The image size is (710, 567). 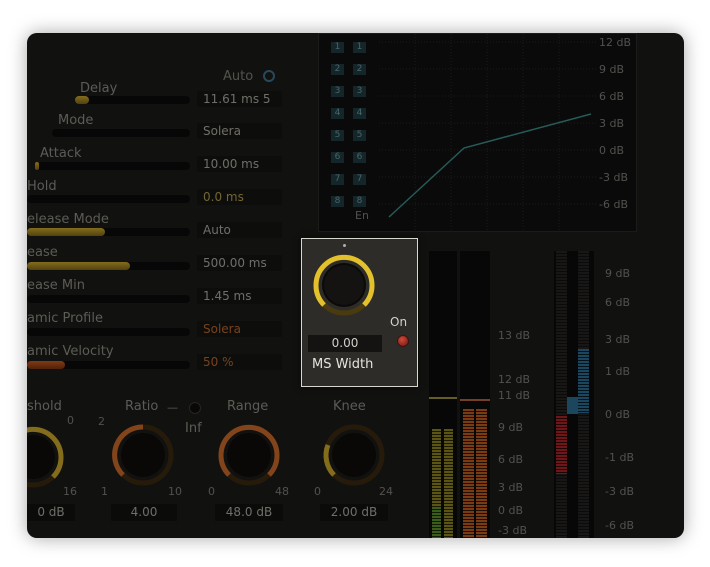 What do you see at coordinates (47, 457) in the screenshot?
I see `threshold-knob` at bounding box center [47, 457].